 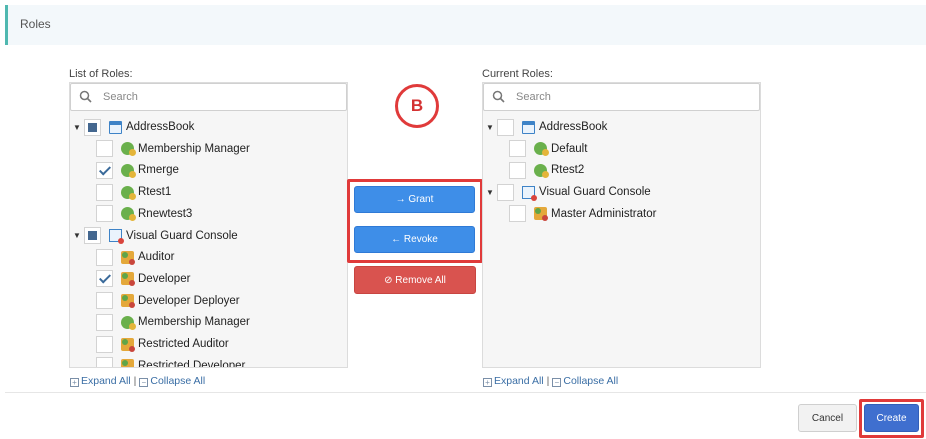 I want to click on page-header: Roles, so click(x=465, y=25).